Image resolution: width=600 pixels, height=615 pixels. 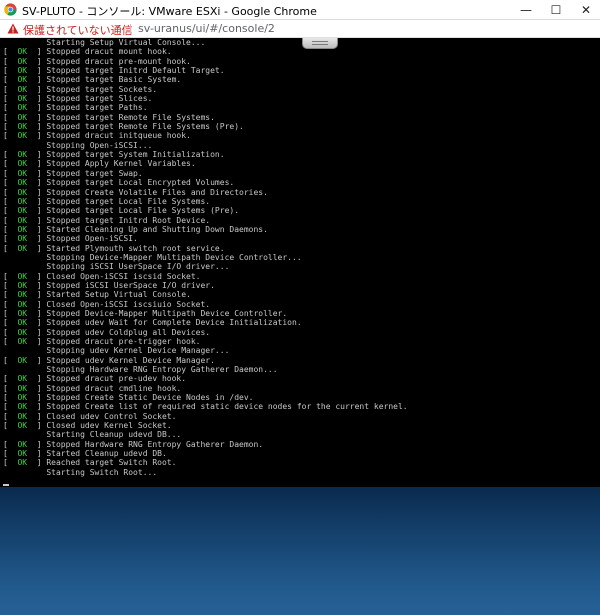 I want to click on console-line: [ OK ] Stopped target Swap., so click(x=205, y=173).